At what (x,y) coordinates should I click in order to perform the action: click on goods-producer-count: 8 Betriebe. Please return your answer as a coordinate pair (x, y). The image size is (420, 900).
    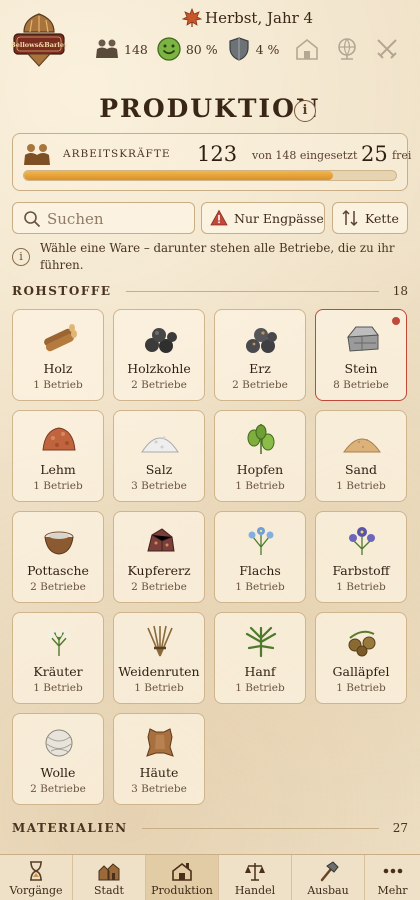
    Looking at the image, I should click on (361, 385).